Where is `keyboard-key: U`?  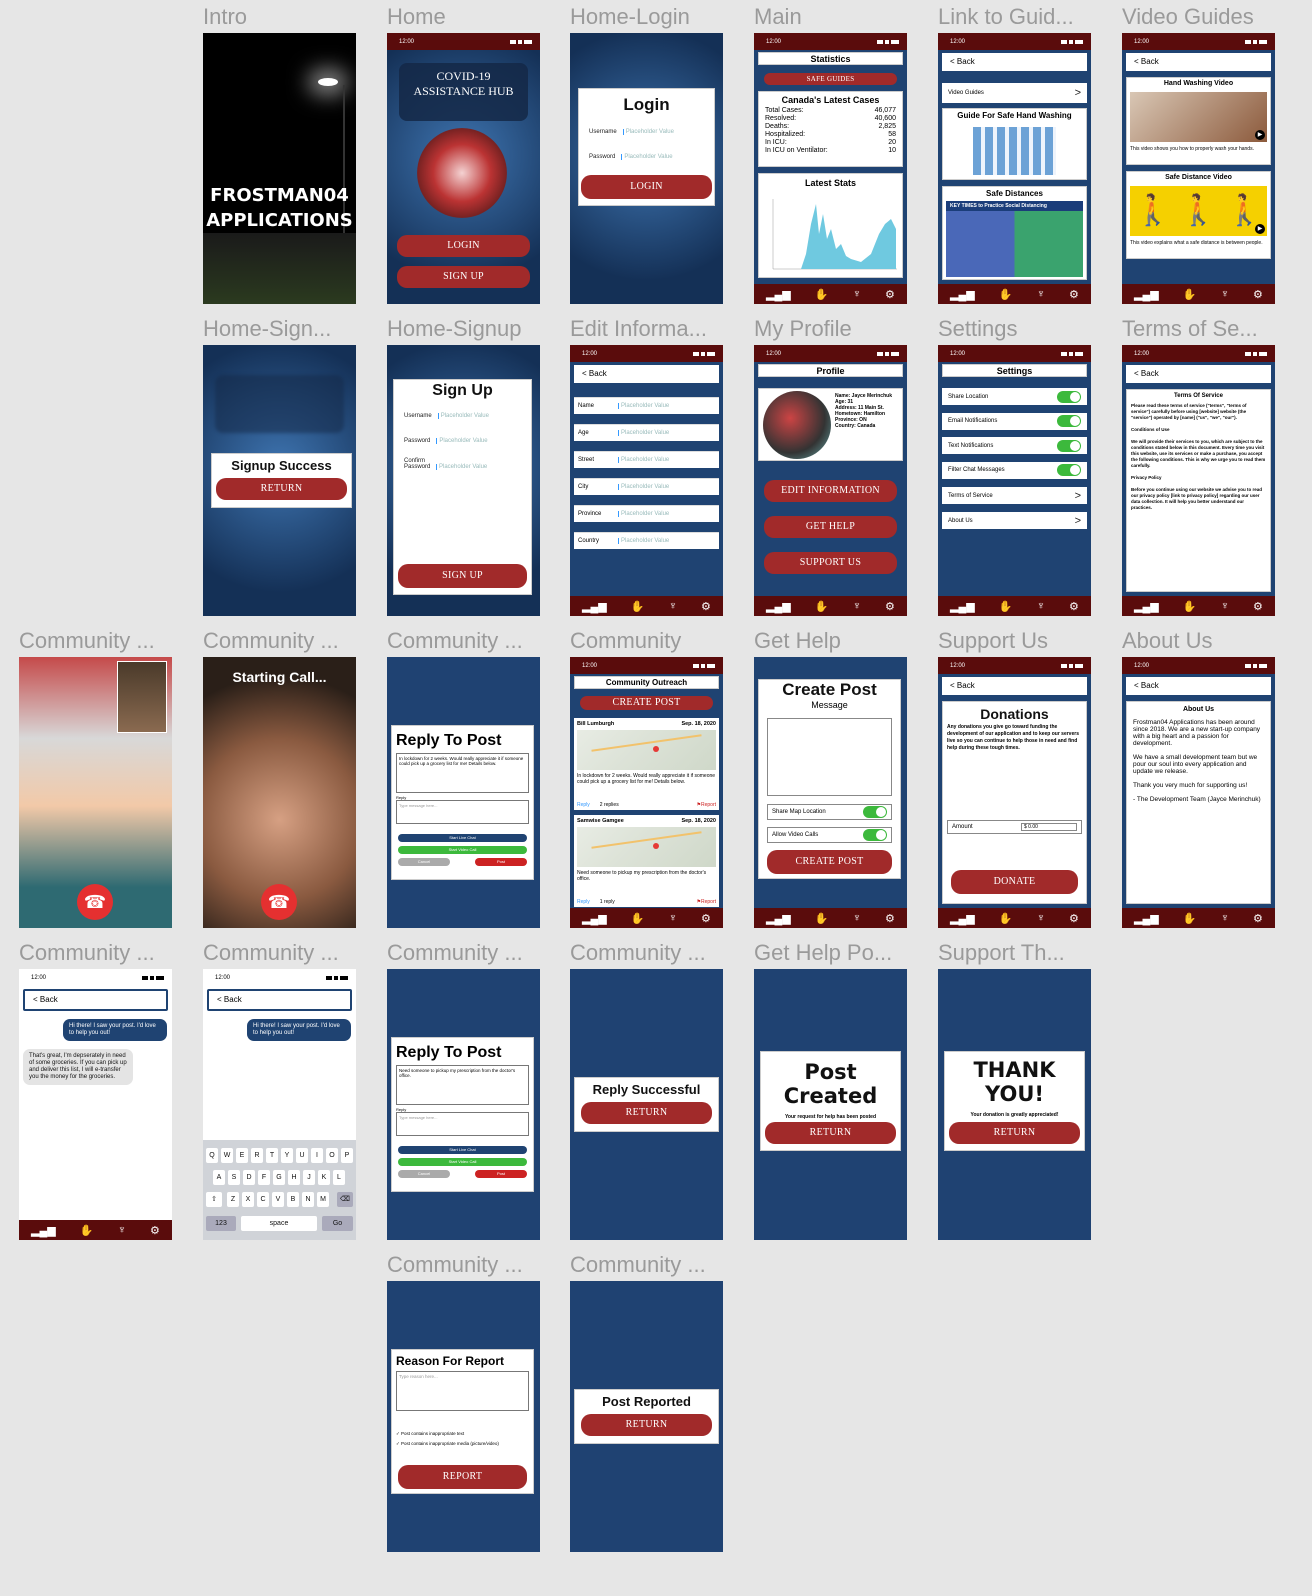 keyboard-key: U is located at coordinates (302, 1155).